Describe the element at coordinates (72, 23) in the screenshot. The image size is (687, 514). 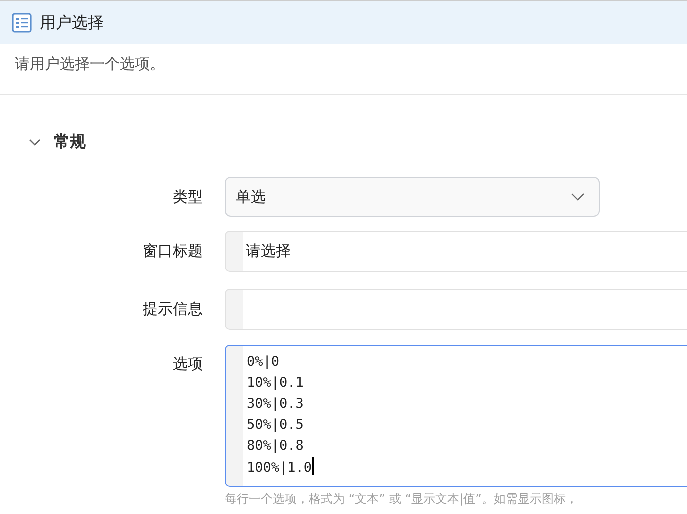
I see `window-title: 用户选择` at that location.